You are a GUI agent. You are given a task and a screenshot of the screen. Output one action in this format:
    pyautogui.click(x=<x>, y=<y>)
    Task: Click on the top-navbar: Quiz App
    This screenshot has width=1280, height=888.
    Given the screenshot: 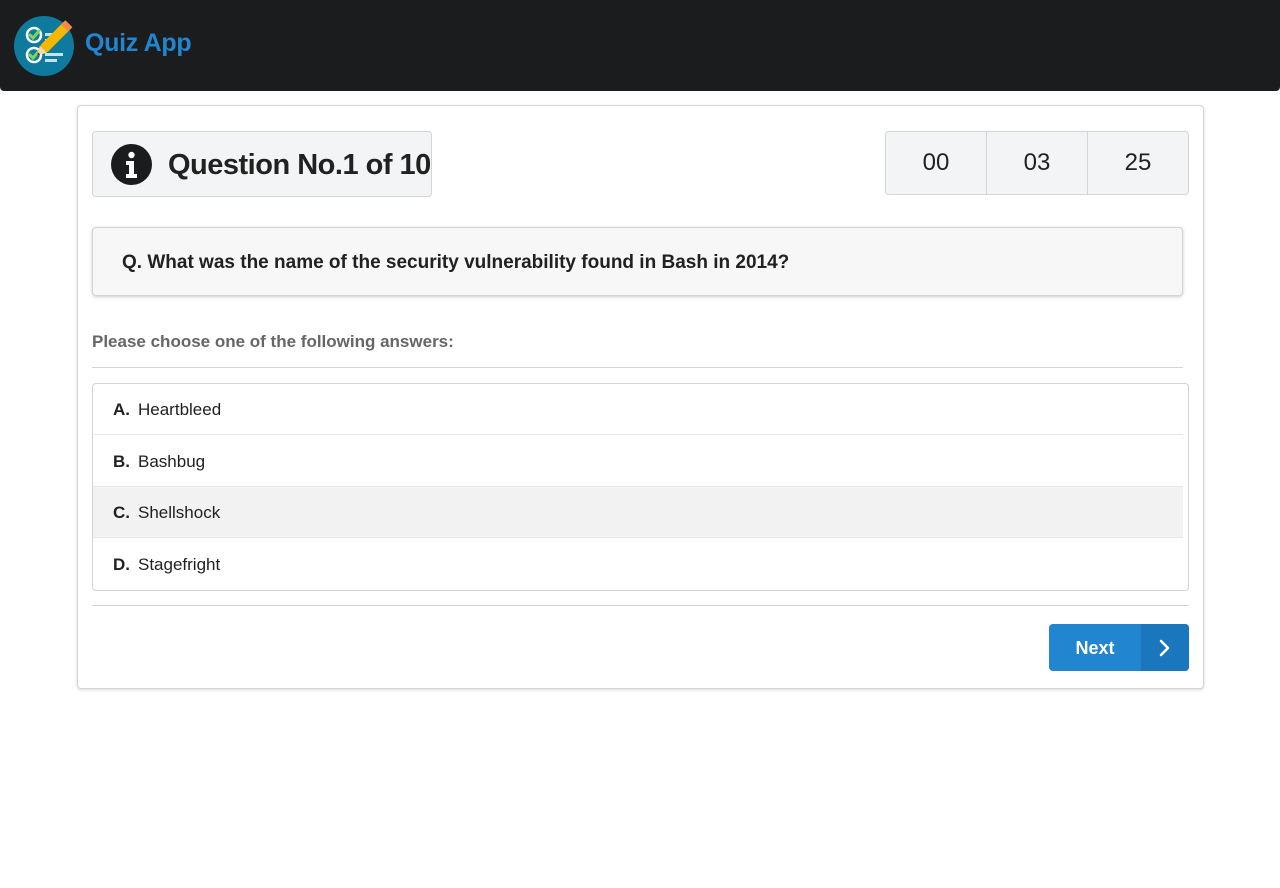 What is the action you would take?
    pyautogui.click(x=640, y=45)
    